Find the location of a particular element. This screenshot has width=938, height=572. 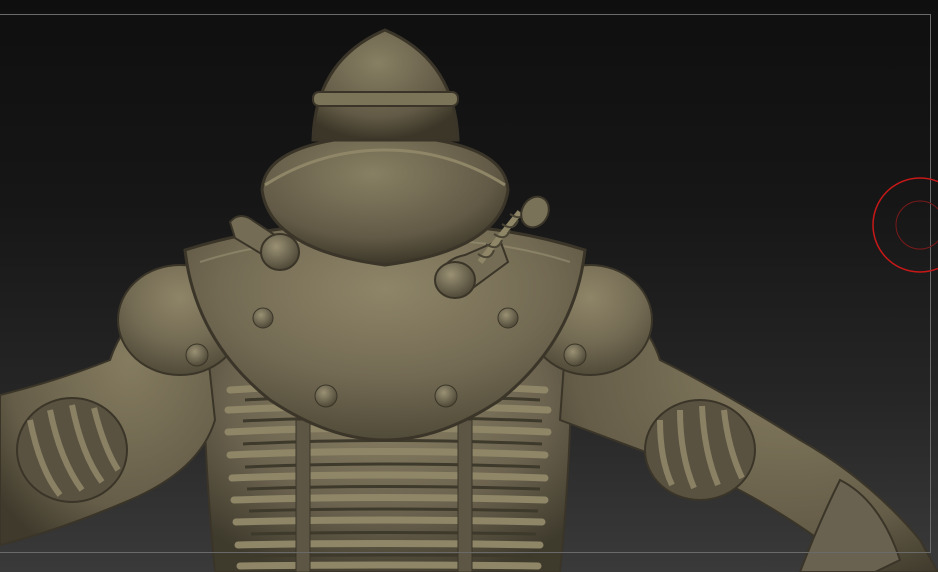

shoulder-rivet-left is located at coordinates (197, 355).